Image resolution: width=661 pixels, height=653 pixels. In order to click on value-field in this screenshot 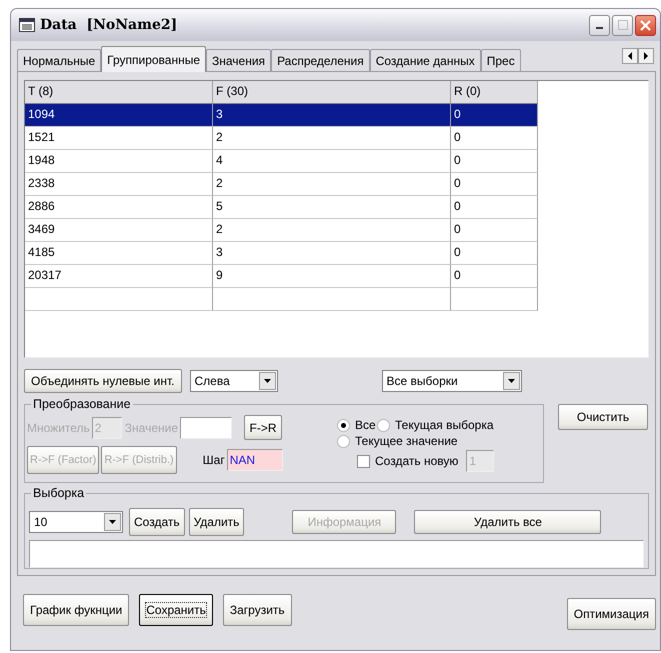, I will do `click(206, 427)`.